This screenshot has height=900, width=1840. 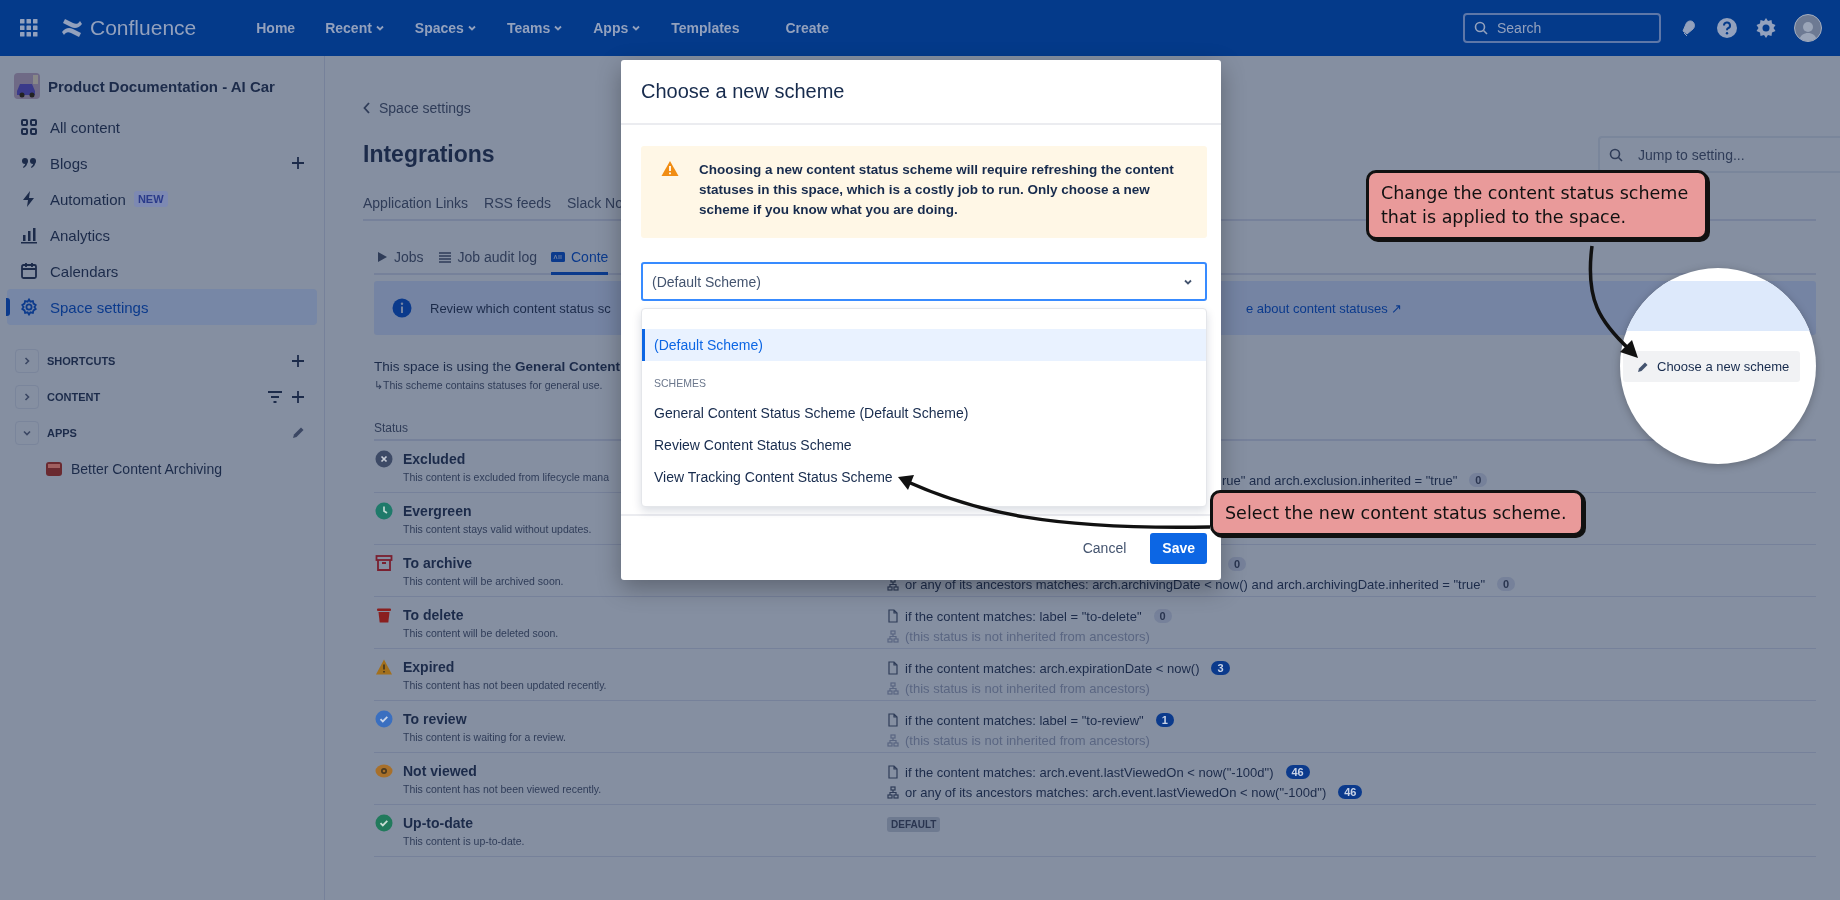 What do you see at coordinates (580, 258) in the screenshot?
I see `tab: Conte` at bounding box center [580, 258].